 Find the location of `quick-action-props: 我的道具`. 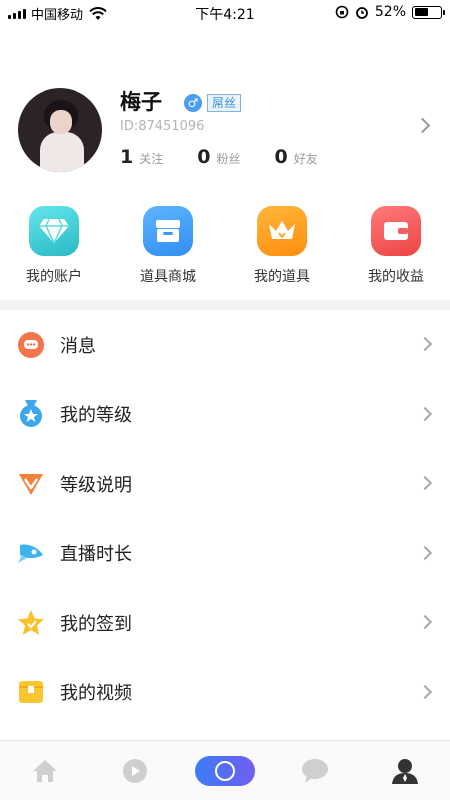

quick-action-props: 我的道具 is located at coordinates (282, 249).